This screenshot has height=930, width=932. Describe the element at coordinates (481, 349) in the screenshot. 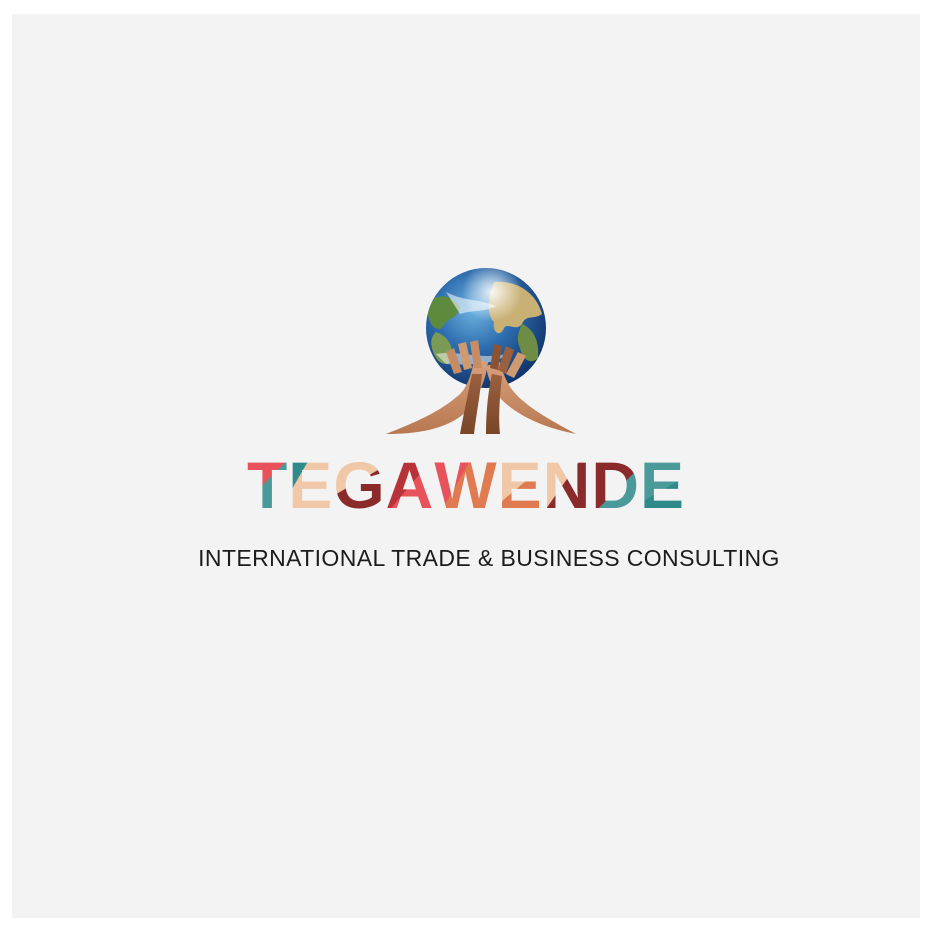

I see `globe-hands-icon` at that location.